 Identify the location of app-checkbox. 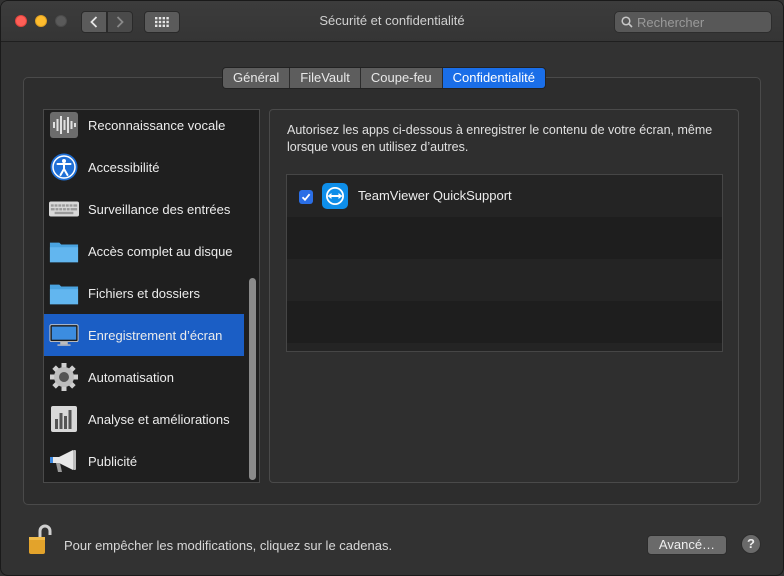
(306, 197).